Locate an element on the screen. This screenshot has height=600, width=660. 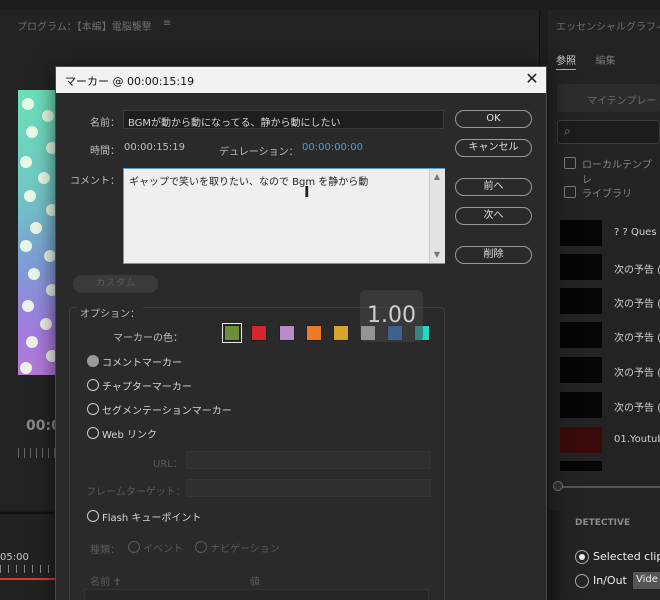
panel-menu-icon: ≡ is located at coordinates (167, 23).